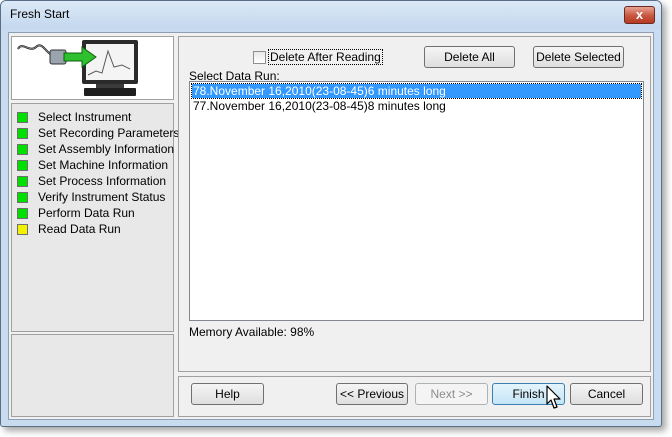  Describe the element at coordinates (639, 15) in the screenshot. I see `close-button: x` at that location.